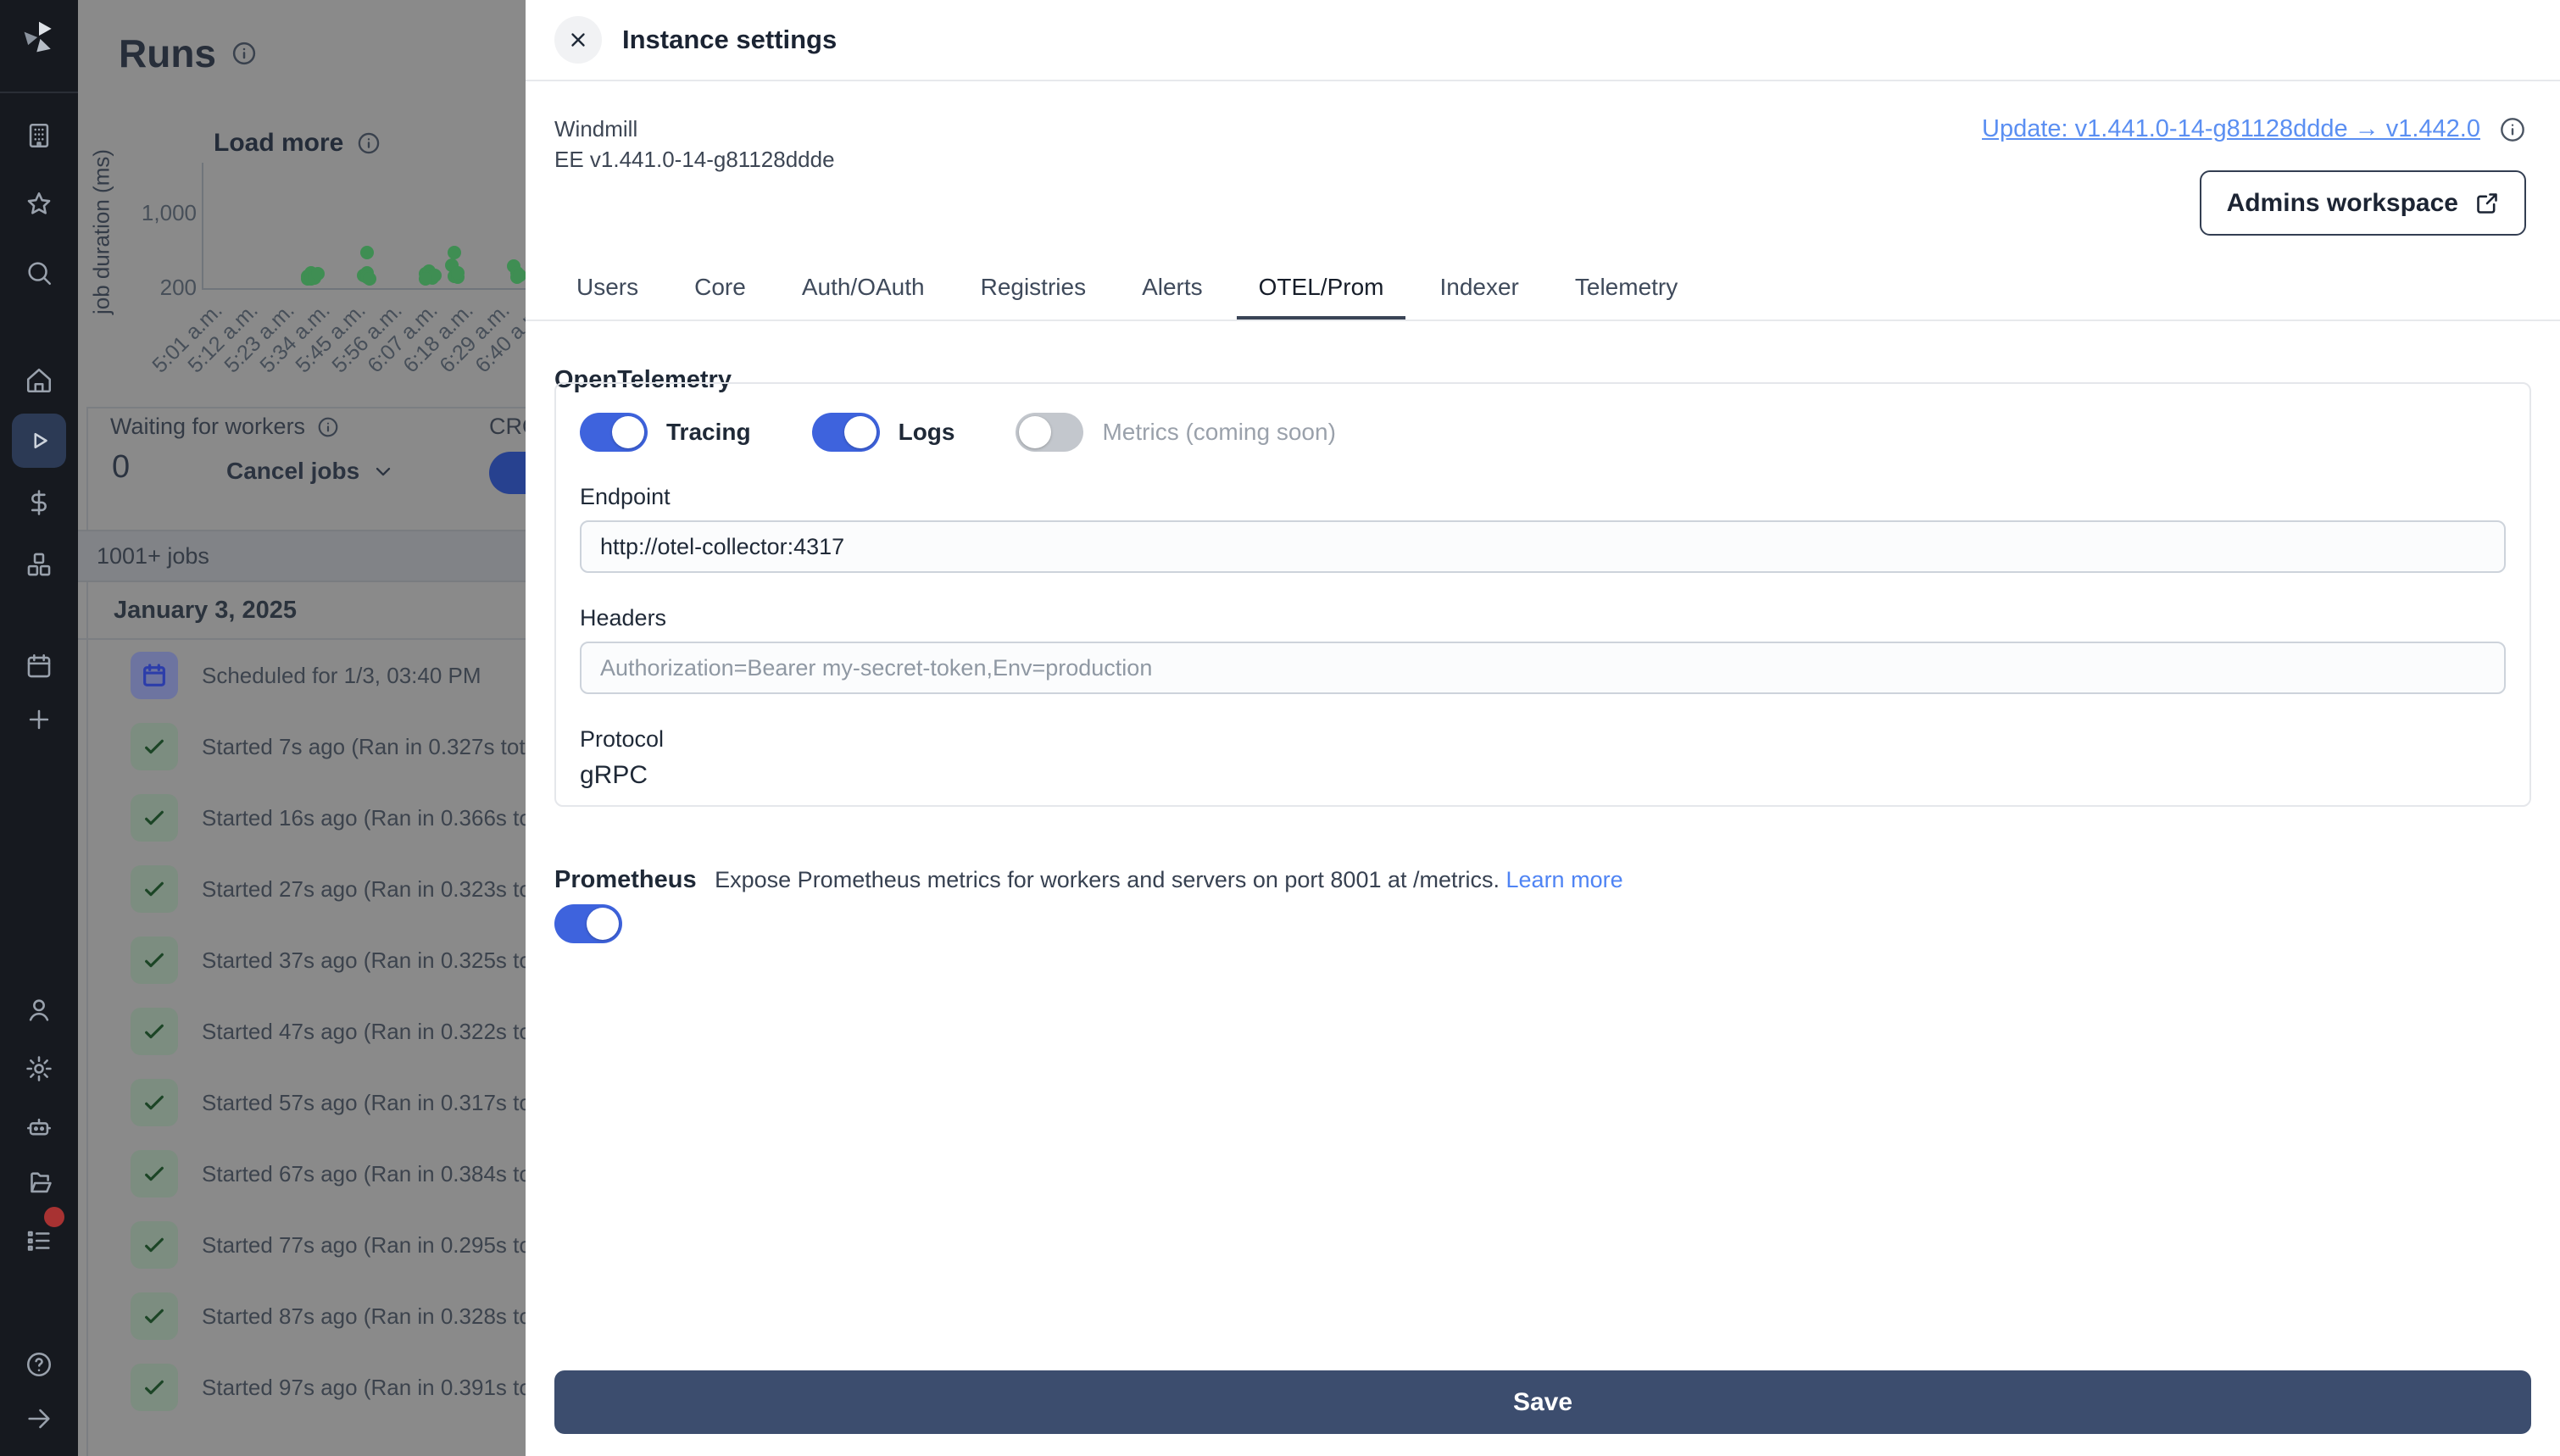  What do you see at coordinates (39, 1418) in the screenshot?
I see `sidebar-item-collapse` at bounding box center [39, 1418].